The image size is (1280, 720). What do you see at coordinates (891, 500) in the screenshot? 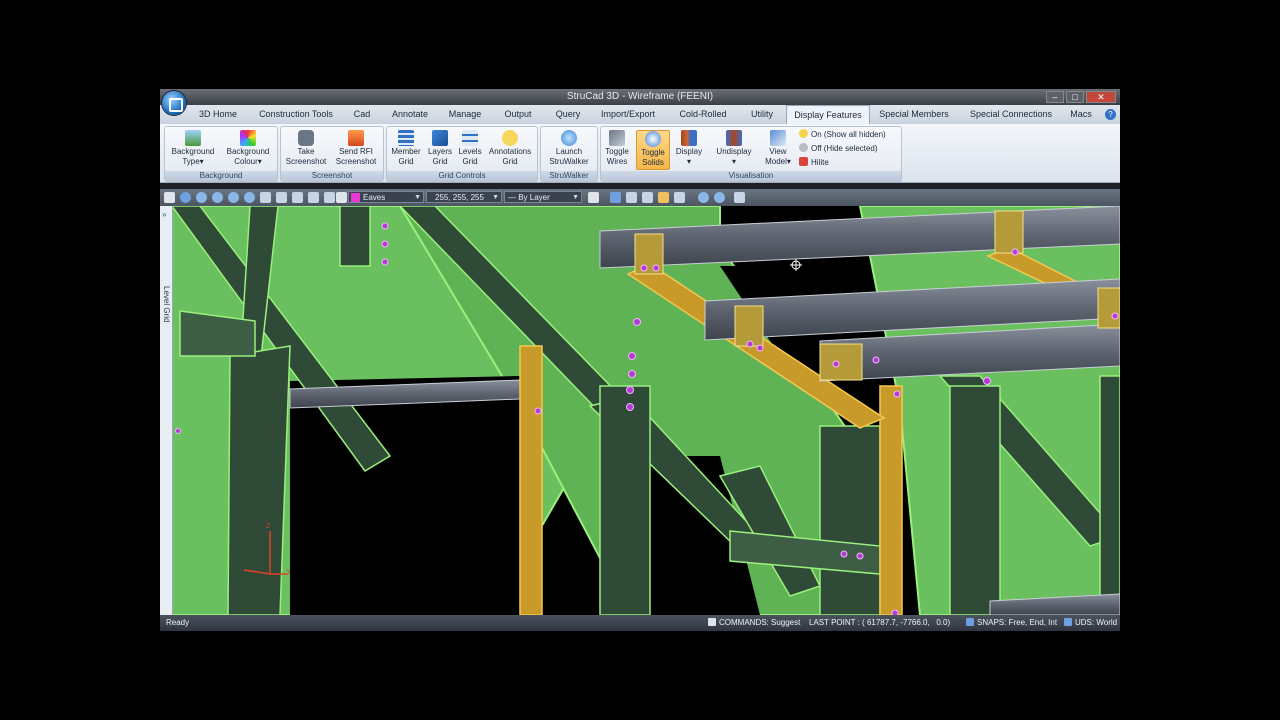
I see `orange-column-right` at bounding box center [891, 500].